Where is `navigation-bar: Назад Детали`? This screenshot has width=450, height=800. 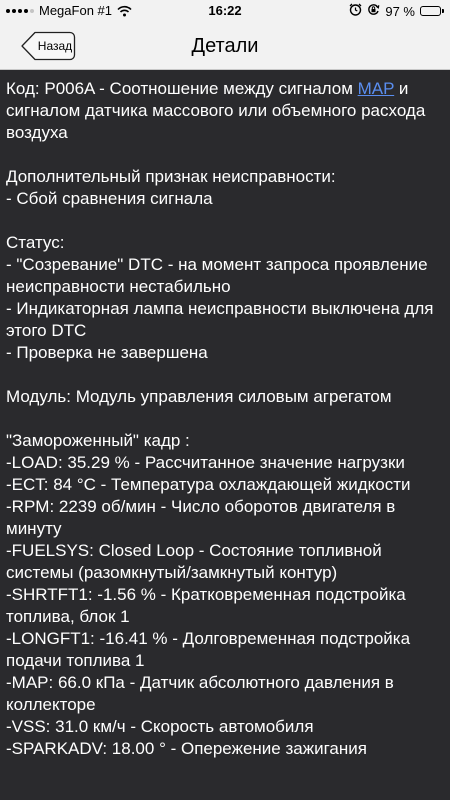
navigation-bar: Назад Детали is located at coordinates (225, 46).